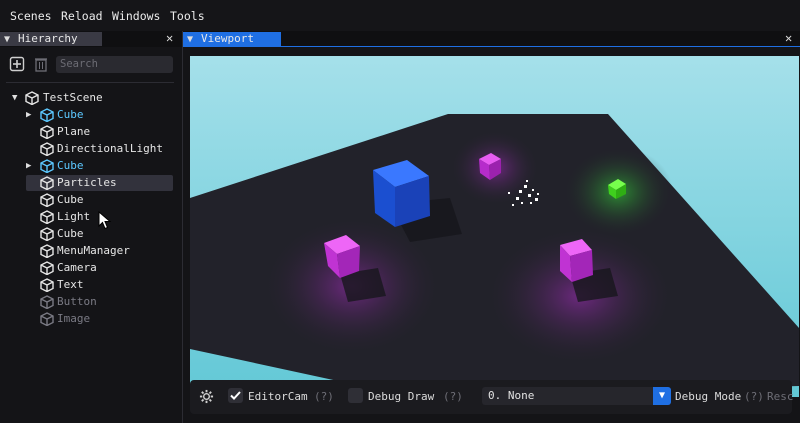 This screenshot has width=800, height=423. What do you see at coordinates (99, 319) in the screenshot?
I see `tree-item: Image` at bounding box center [99, 319].